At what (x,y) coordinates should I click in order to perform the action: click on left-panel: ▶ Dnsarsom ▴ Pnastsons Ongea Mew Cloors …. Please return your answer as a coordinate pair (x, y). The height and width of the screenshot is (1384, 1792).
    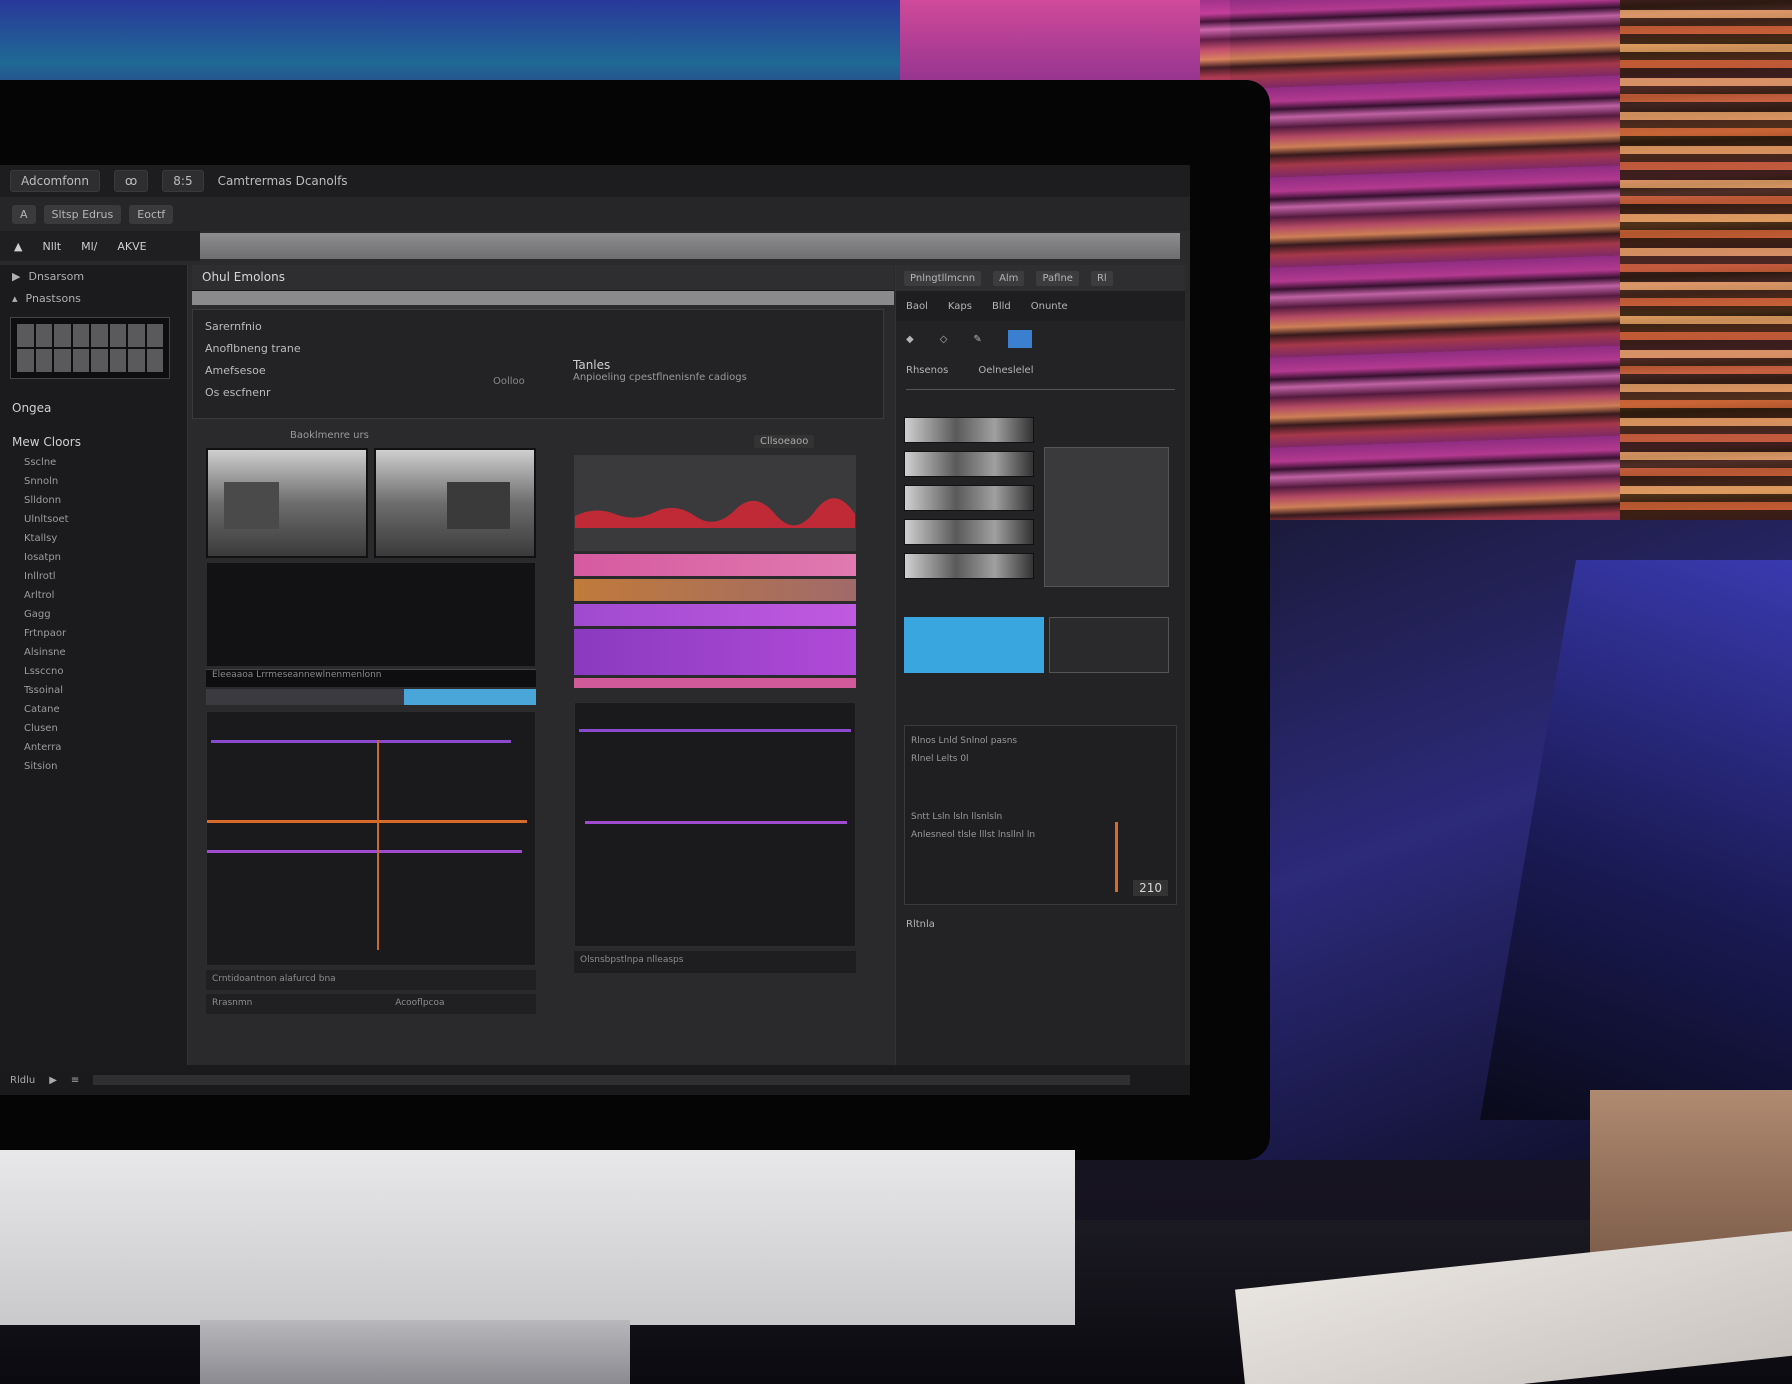
    Looking at the image, I should click on (94, 665).